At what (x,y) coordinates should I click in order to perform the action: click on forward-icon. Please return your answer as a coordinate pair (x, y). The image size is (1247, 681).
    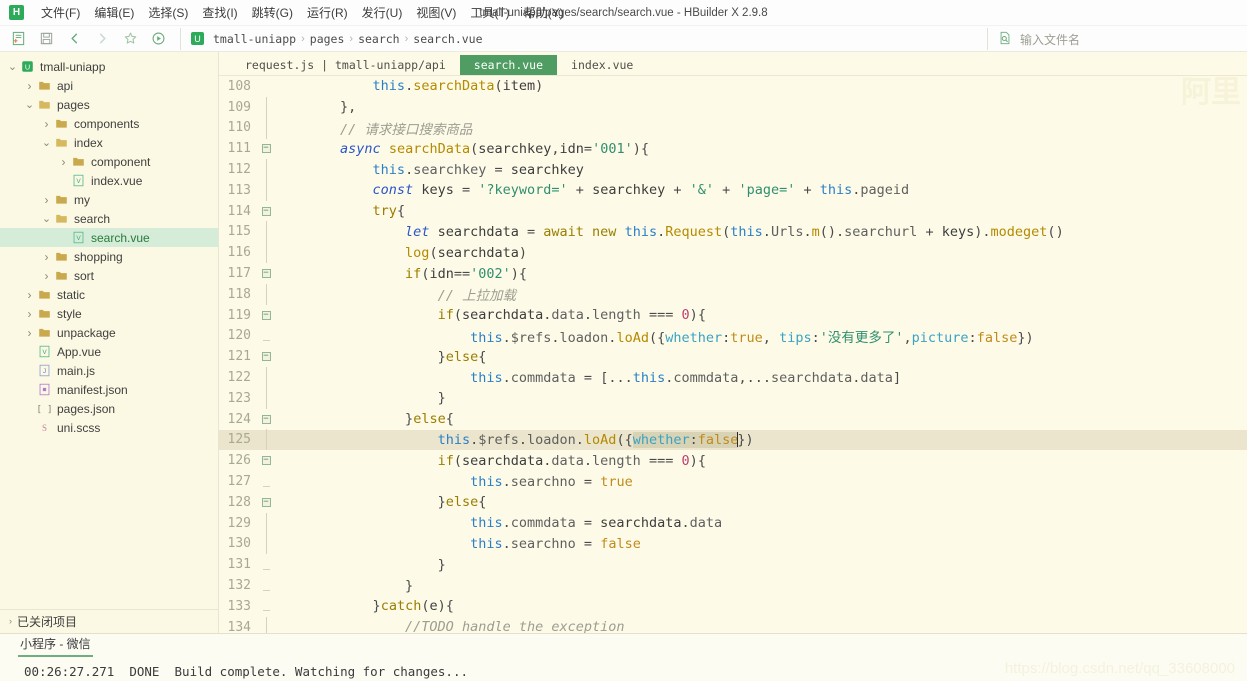
    Looking at the image, I should click on (102, 39).